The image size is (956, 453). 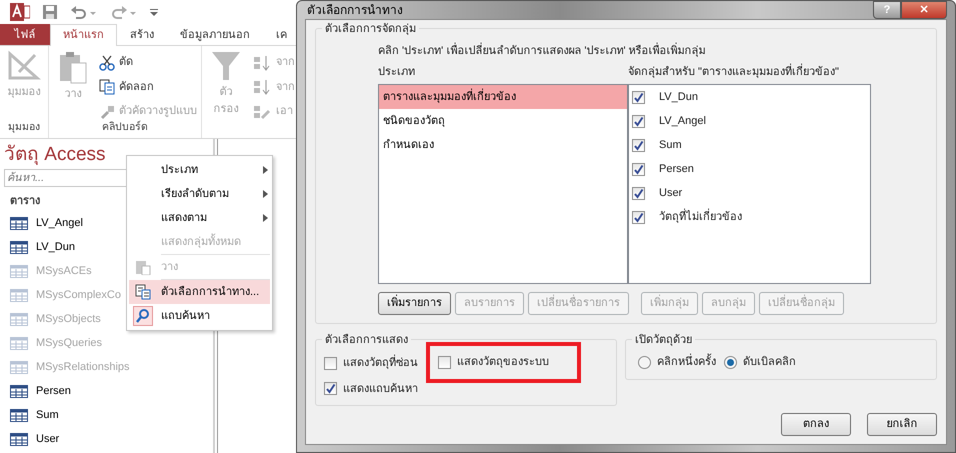 I want to click on nav-item: Persen, so click(x=106, y=391).